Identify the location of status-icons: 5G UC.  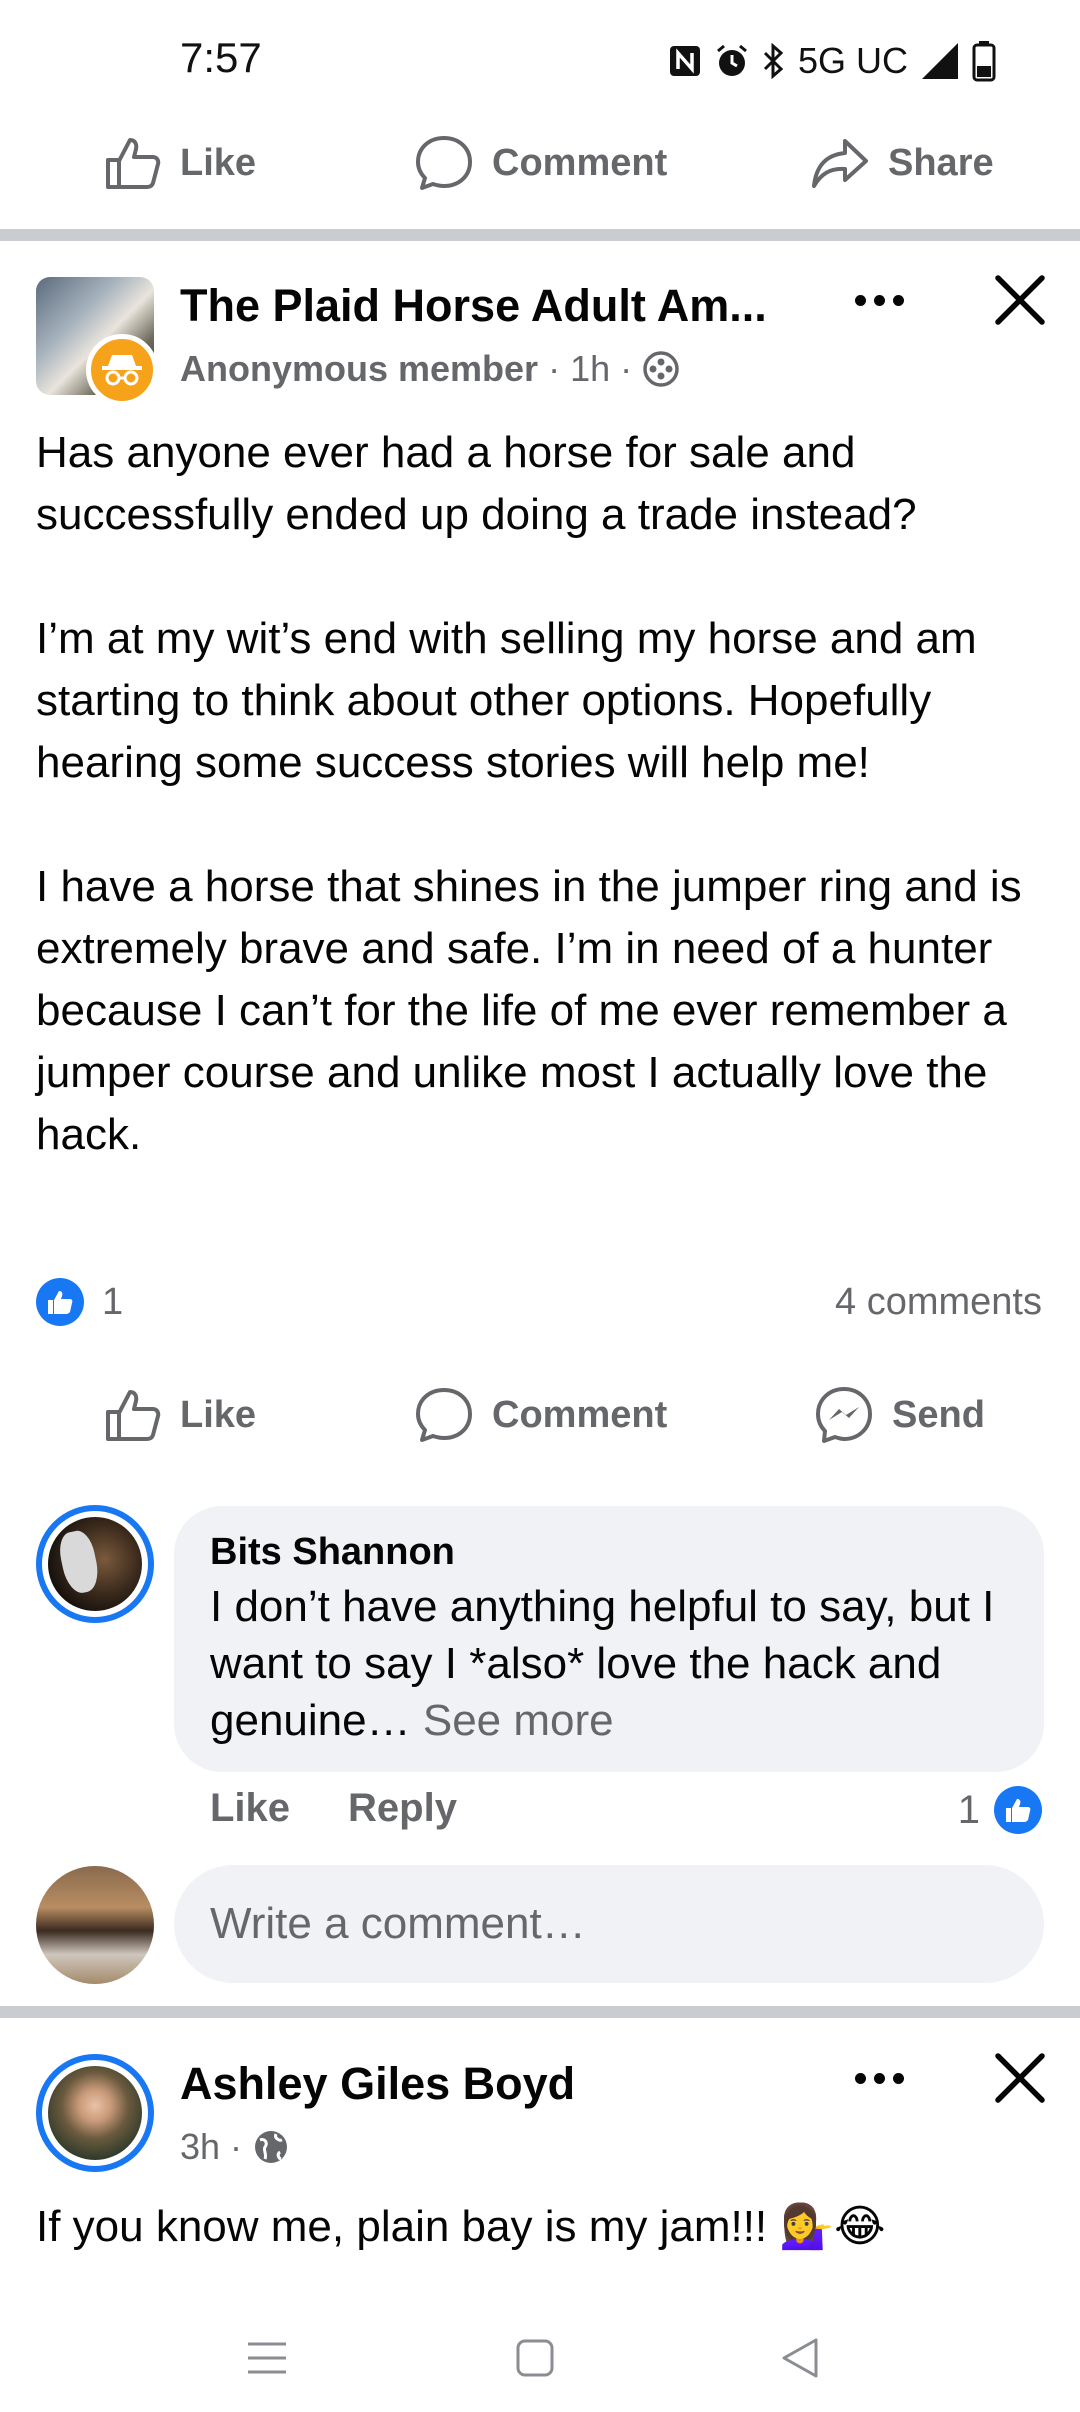
(832, 61).